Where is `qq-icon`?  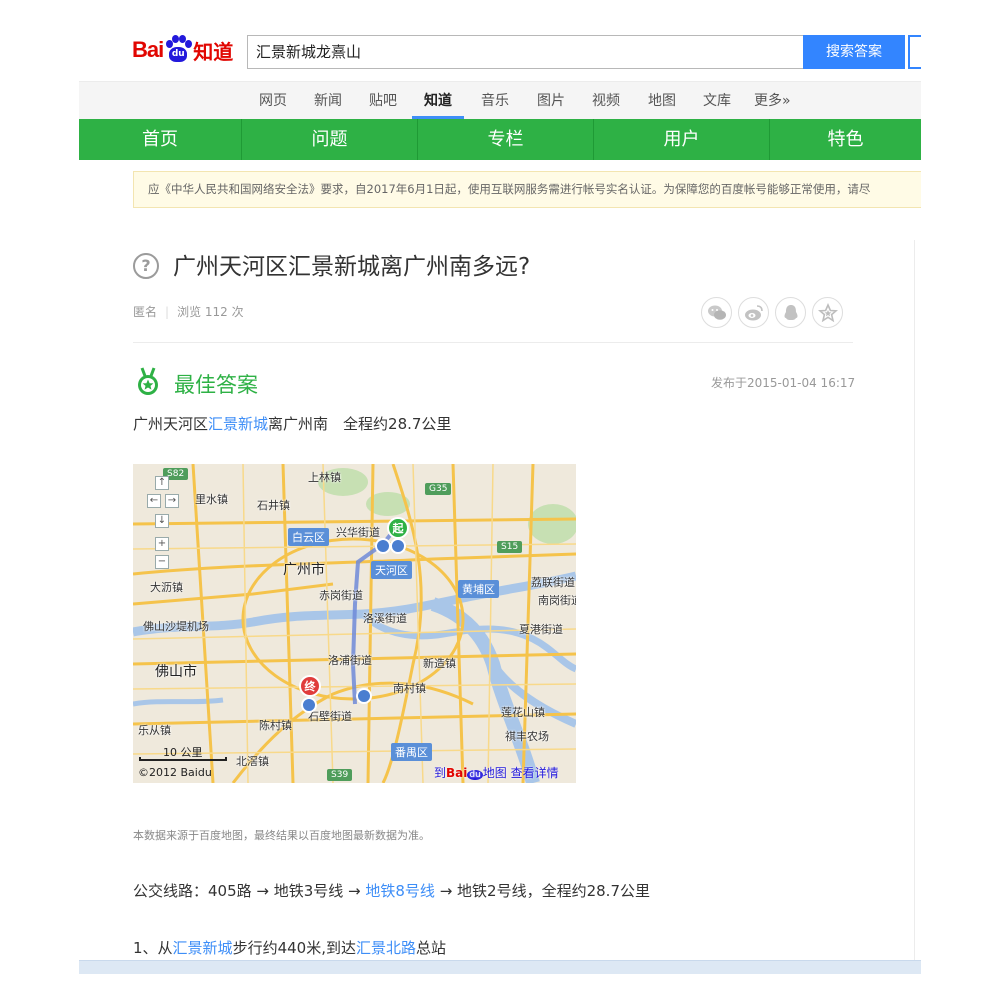 qq-icon is located at coordinates (790, 312).